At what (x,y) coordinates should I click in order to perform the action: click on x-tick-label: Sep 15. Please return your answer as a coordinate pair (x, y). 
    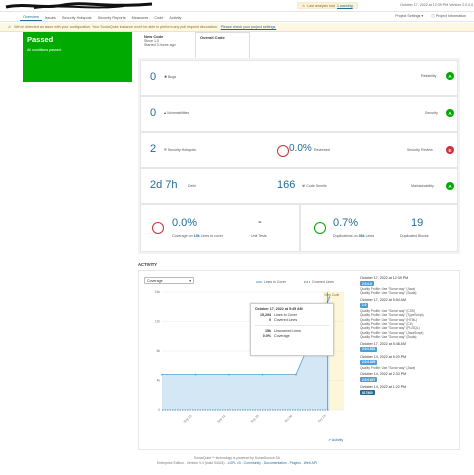
    Looking at the image, I should click on (188, 419).